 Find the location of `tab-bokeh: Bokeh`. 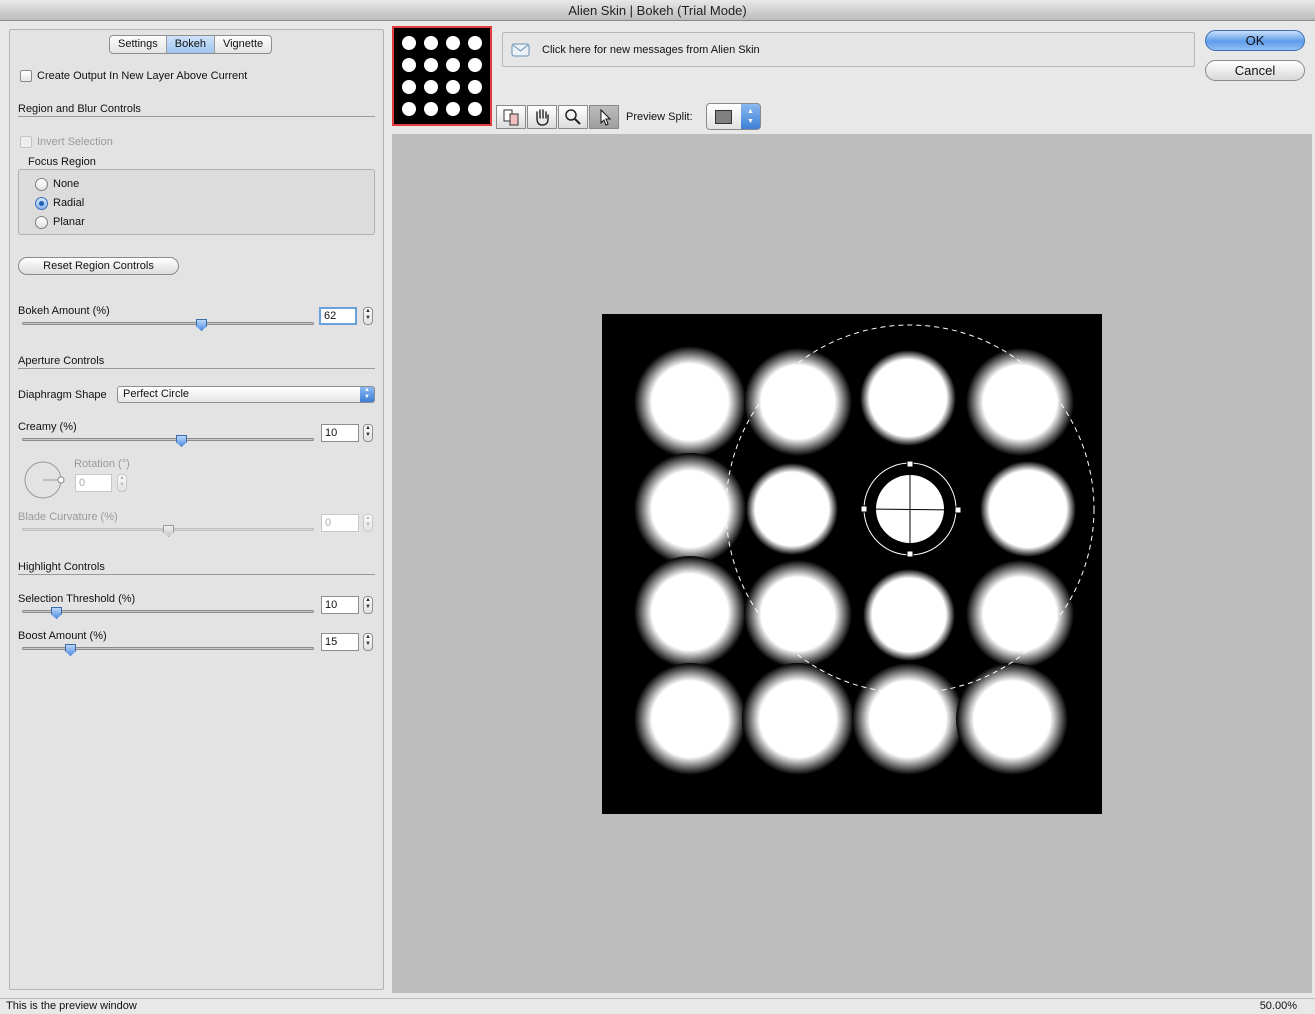

tab-bokeh: Bokeh is located at coordinates (190, 44).